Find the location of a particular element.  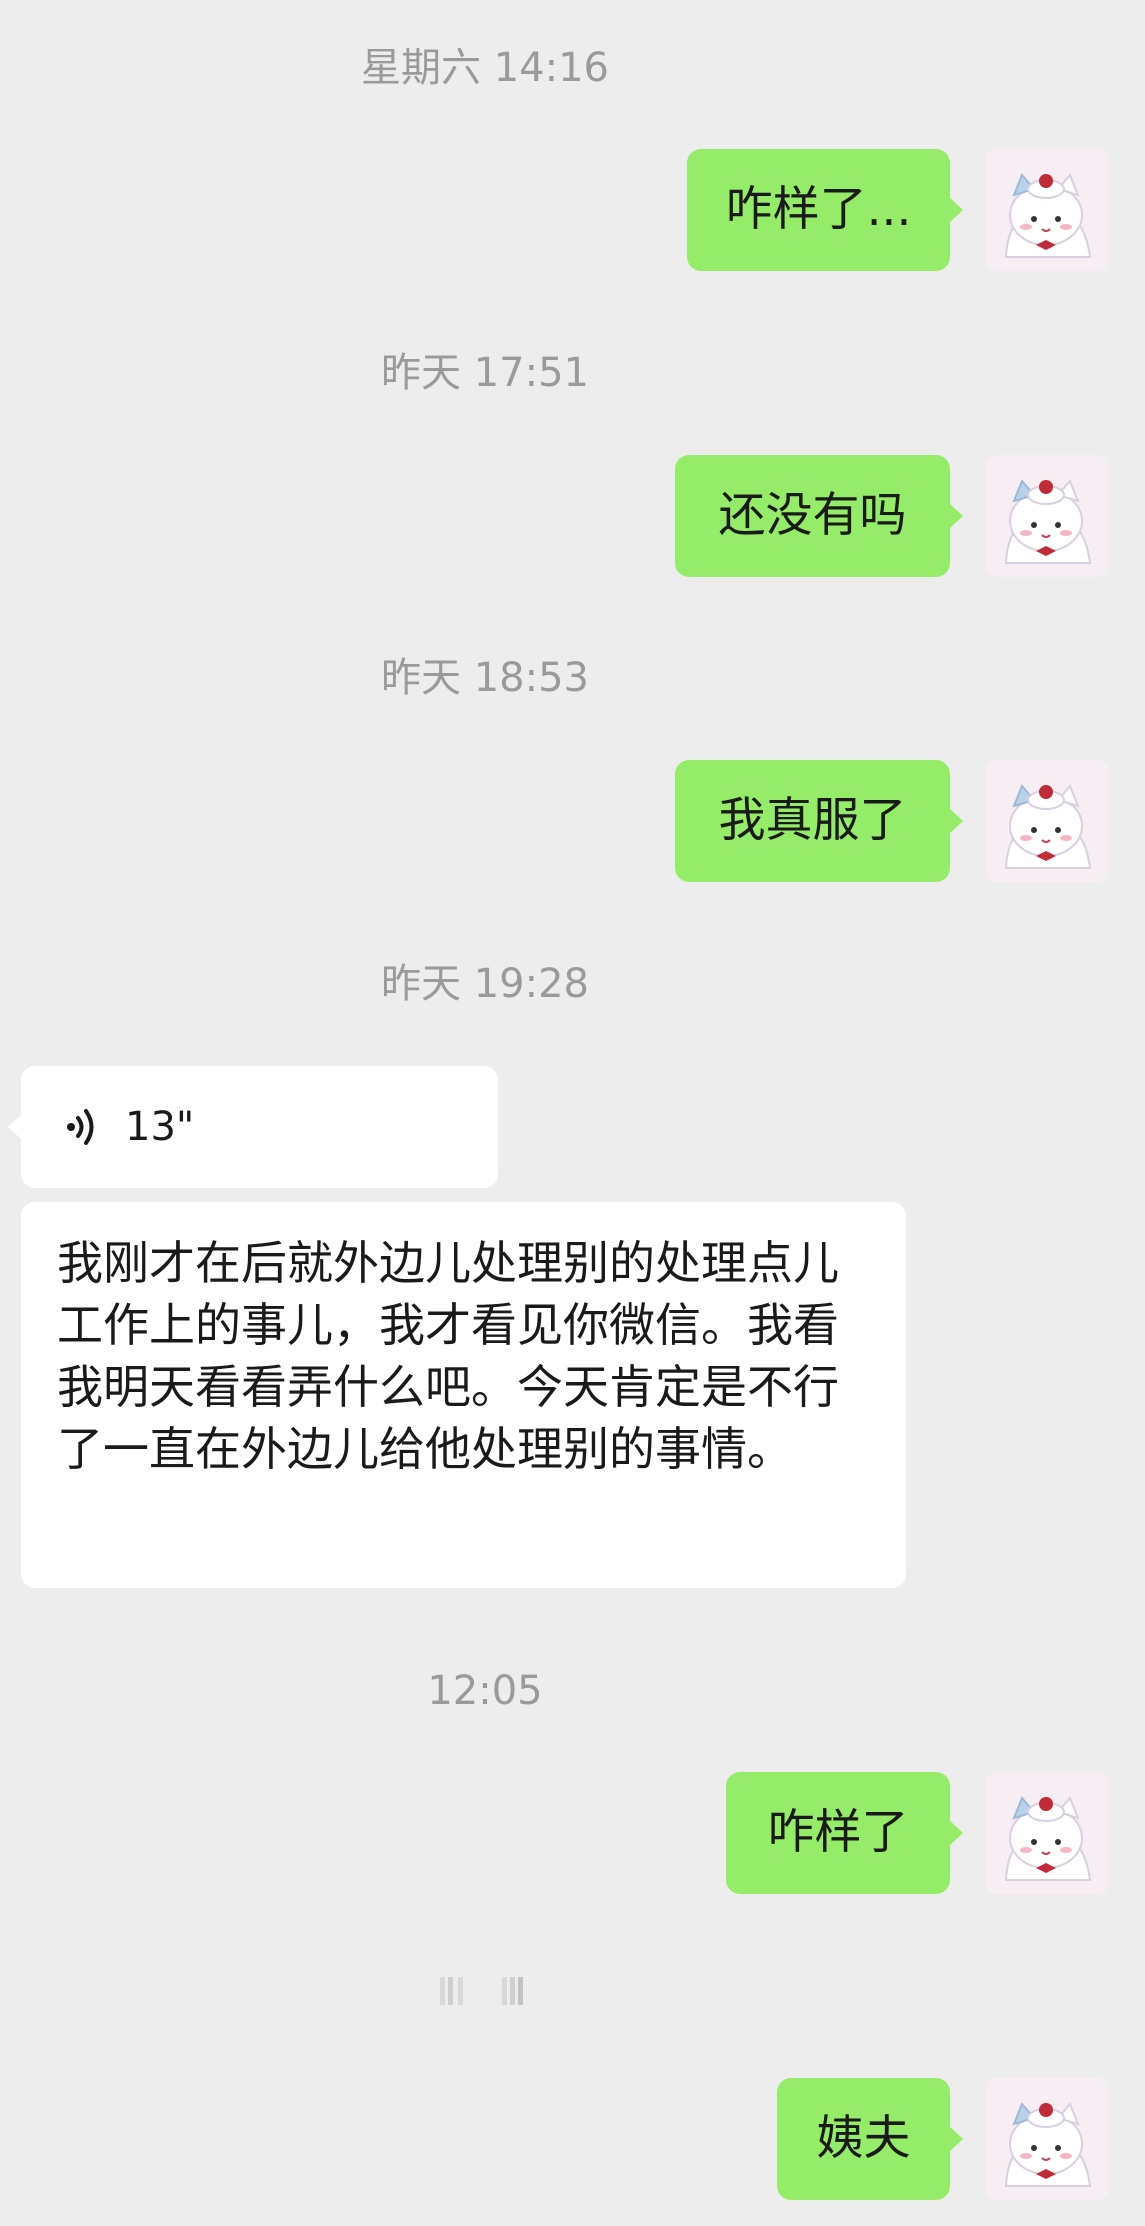

message-bubble-outgoing: 我真服了 is located at coordinates (819, 821).